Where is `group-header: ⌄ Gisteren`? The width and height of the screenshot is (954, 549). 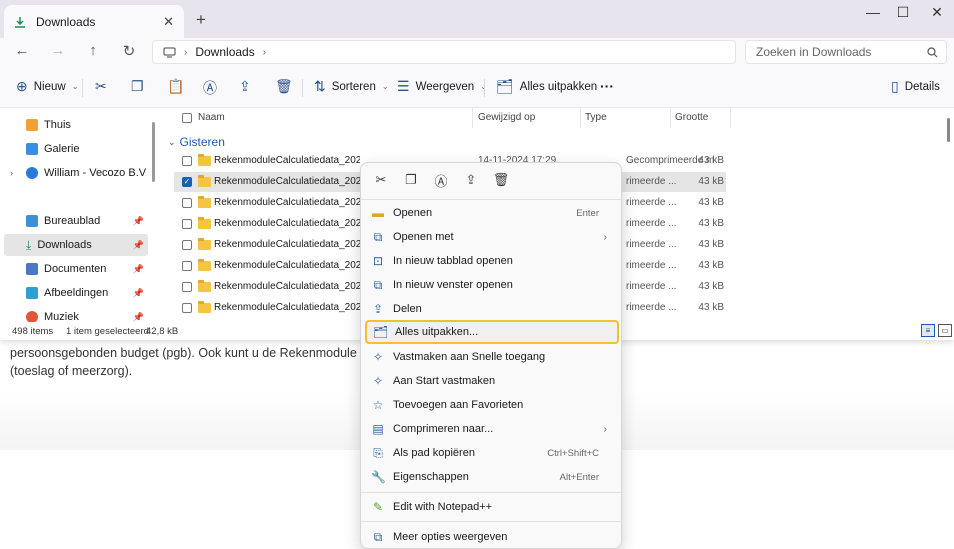 group-header: ⌄ Gisteren is located at coordinates (196, 142).